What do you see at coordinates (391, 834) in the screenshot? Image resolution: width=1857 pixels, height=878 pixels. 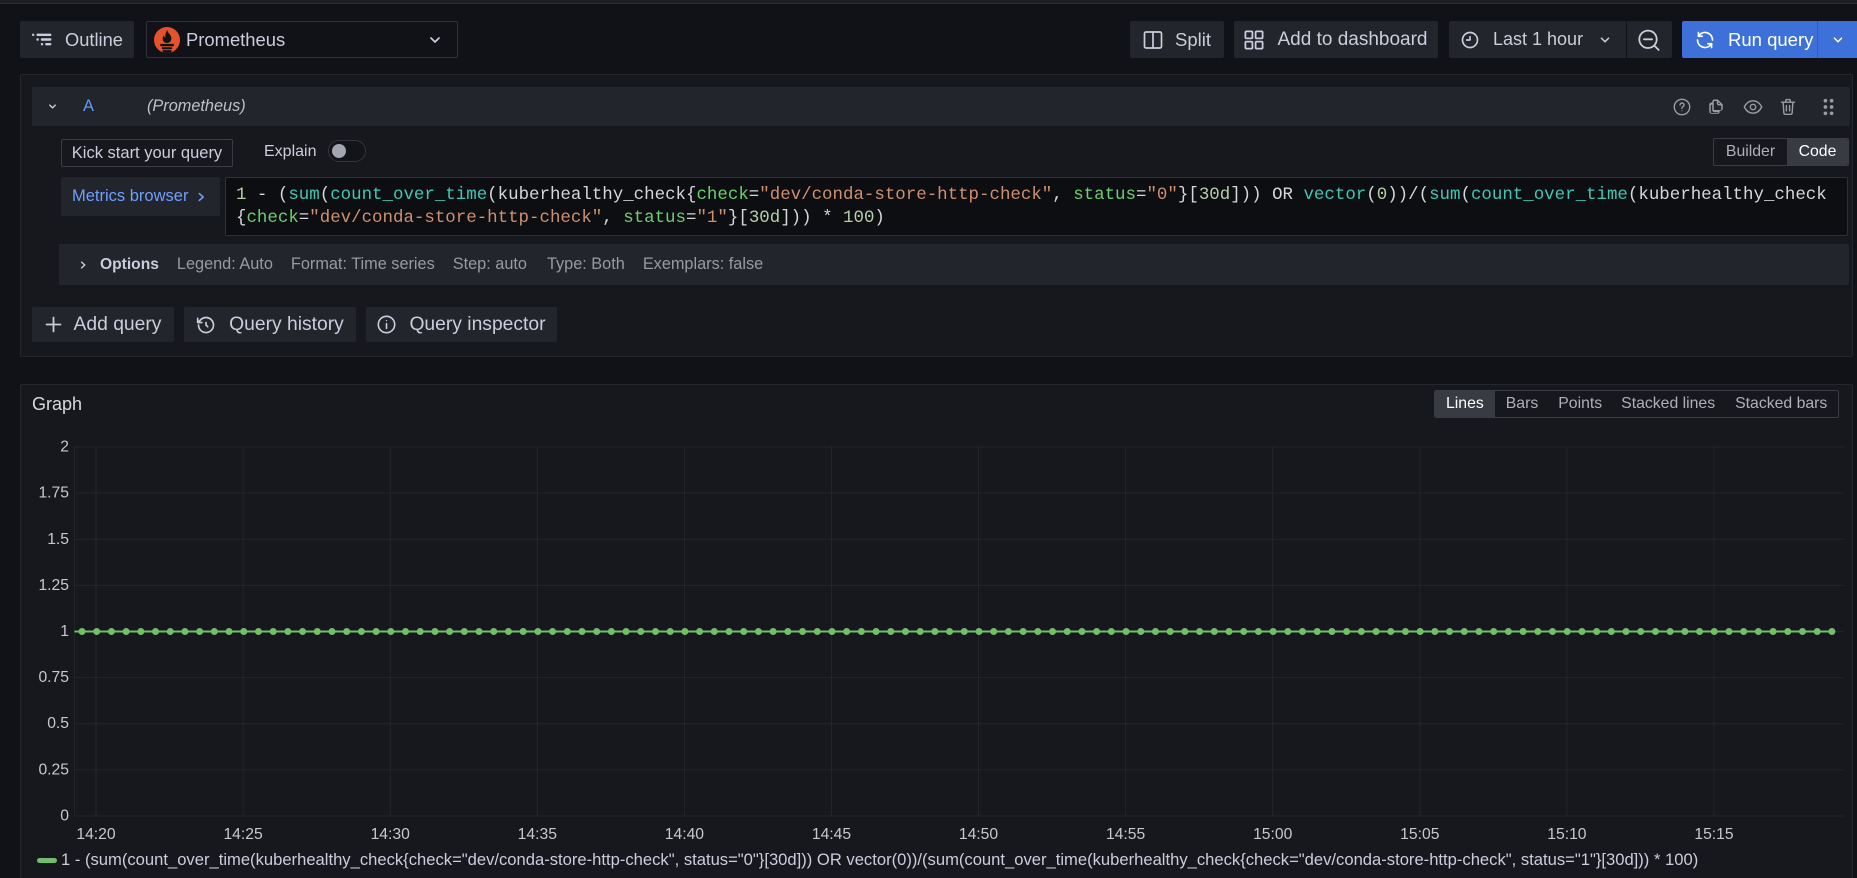 I see `svg-text: 14:30` at bounding box center [391, 834].